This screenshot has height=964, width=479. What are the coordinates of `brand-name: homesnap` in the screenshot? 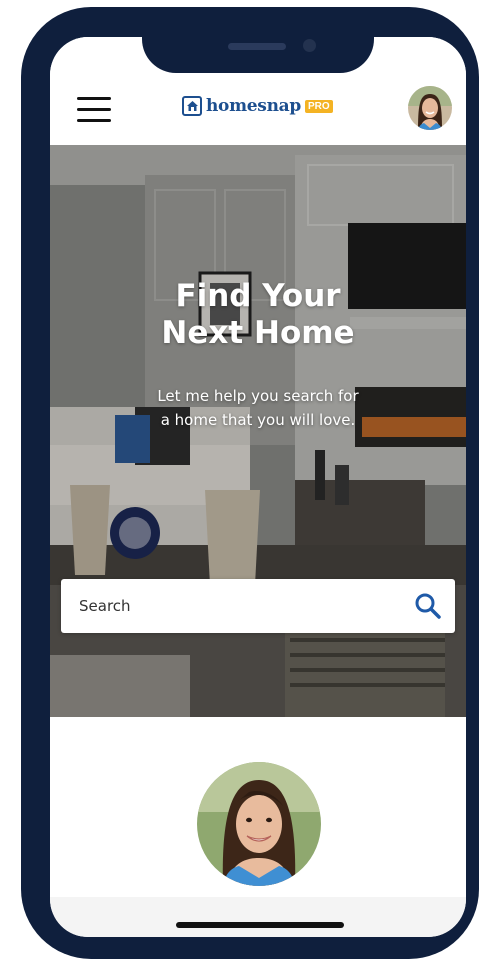 It's located at (253, 106).